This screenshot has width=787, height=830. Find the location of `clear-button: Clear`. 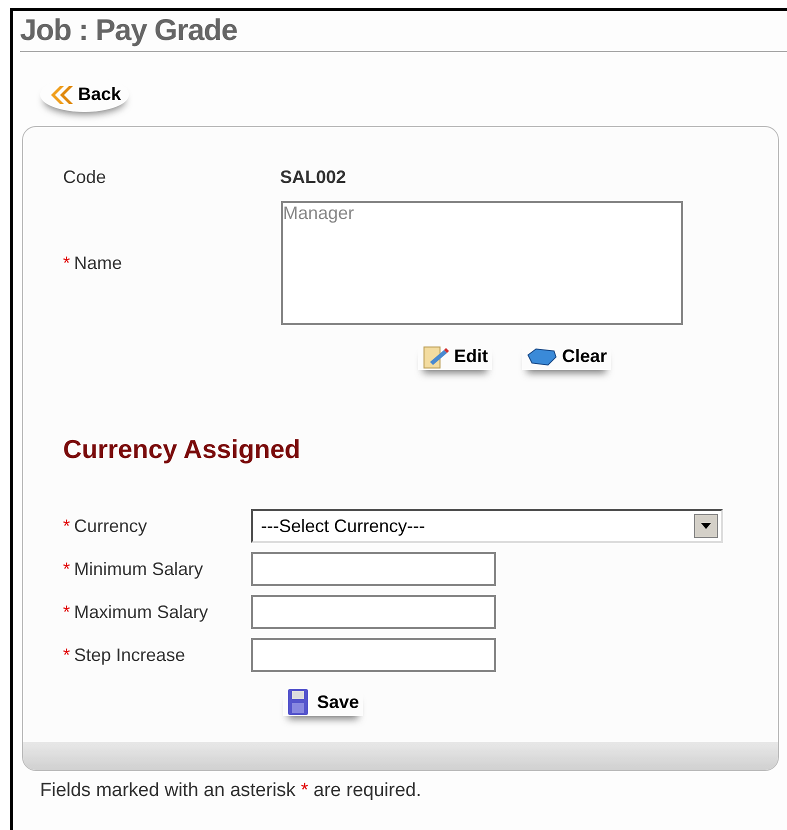

clear-button: Clear is located at coordinates (567, 356).